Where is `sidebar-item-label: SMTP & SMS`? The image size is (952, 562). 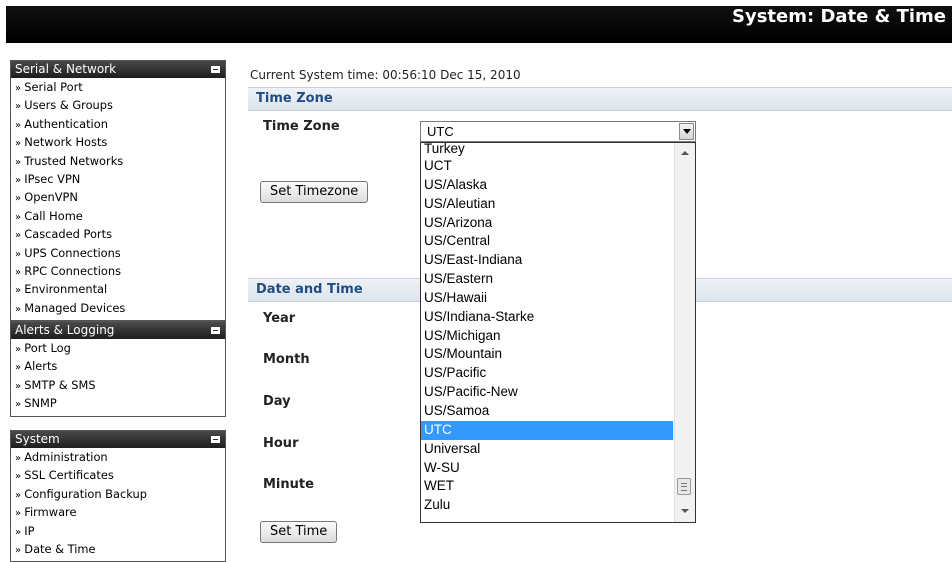 sidebar-item-label: SMTP & SMS is located at coordinates (60, 384).